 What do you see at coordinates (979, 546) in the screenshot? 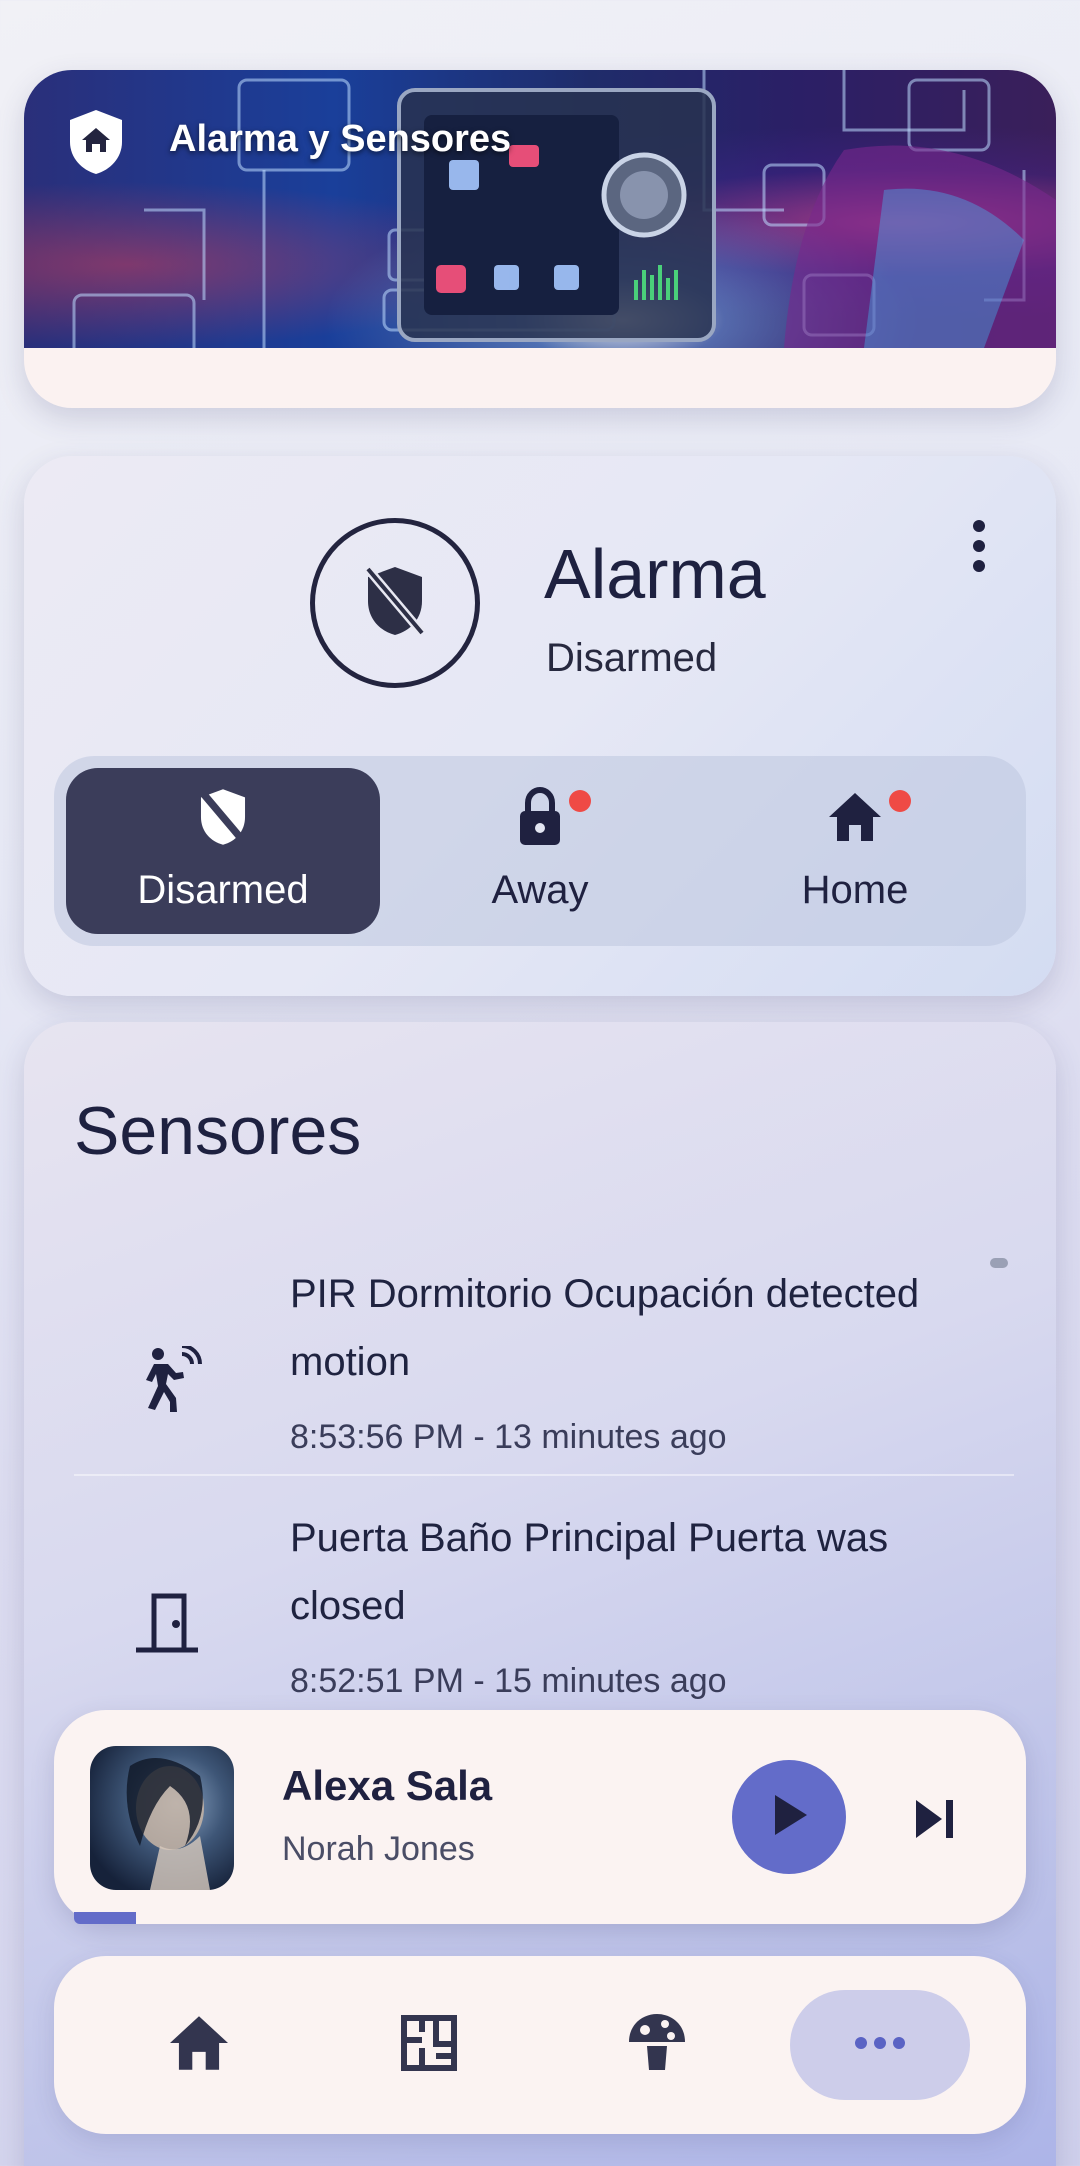
I see `more-vert-icon` at bounding box center [979, 546].